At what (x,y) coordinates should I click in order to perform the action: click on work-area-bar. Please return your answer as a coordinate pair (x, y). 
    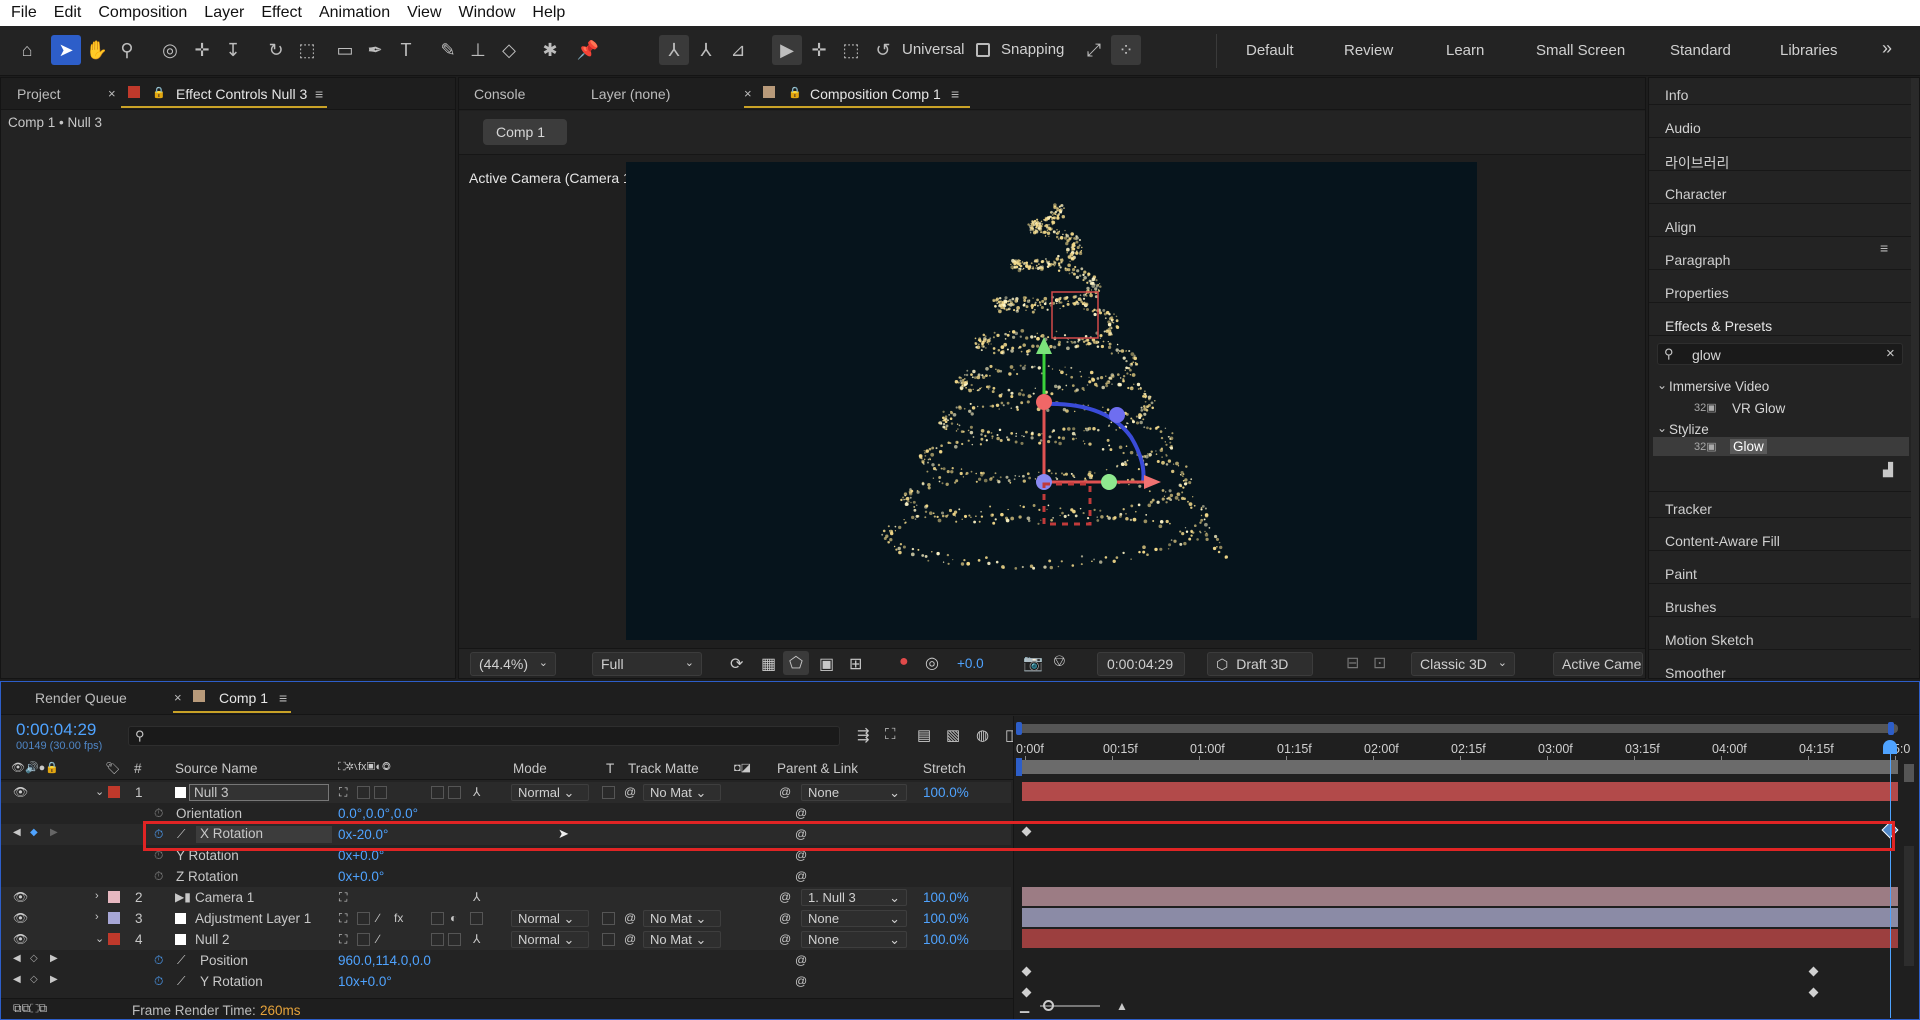
    Looking at the image, I should click on (1458, 728).